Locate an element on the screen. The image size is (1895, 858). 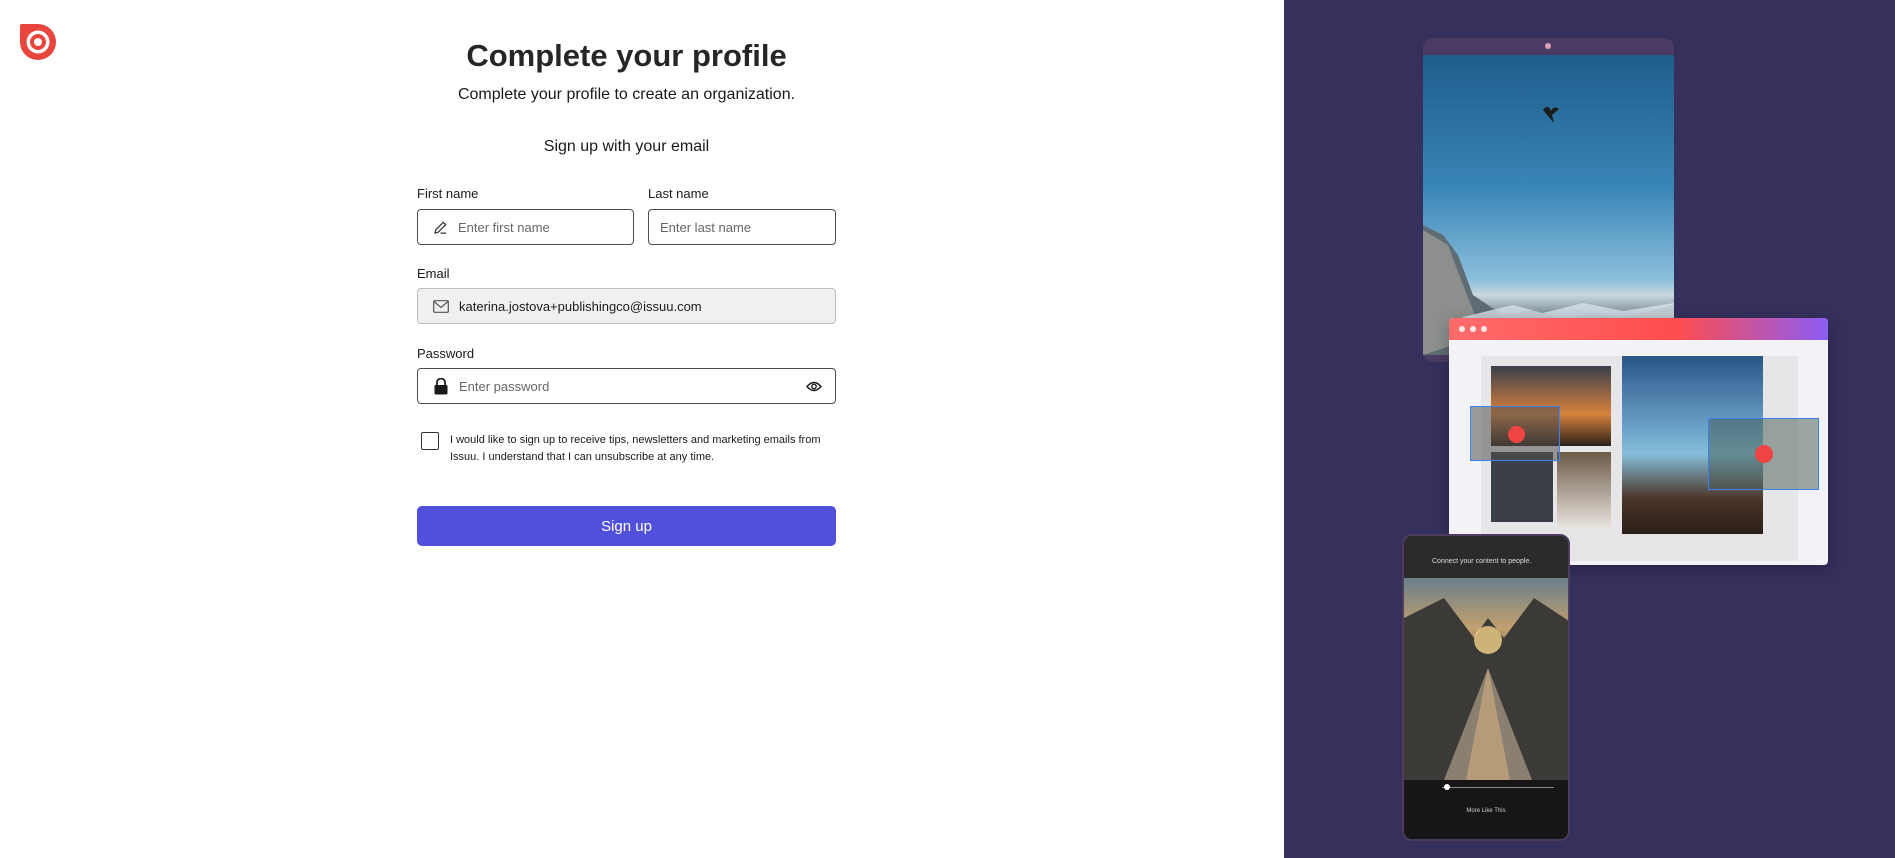
password-input is located at coordinates (632, 386).